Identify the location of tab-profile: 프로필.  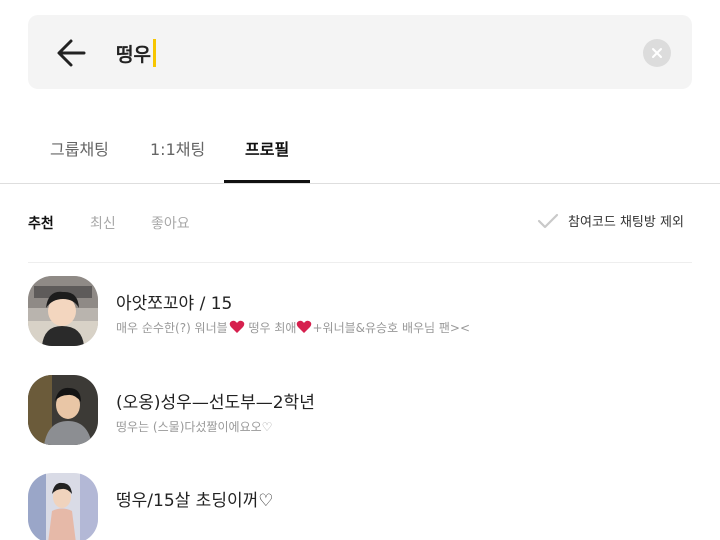
(267, 148).